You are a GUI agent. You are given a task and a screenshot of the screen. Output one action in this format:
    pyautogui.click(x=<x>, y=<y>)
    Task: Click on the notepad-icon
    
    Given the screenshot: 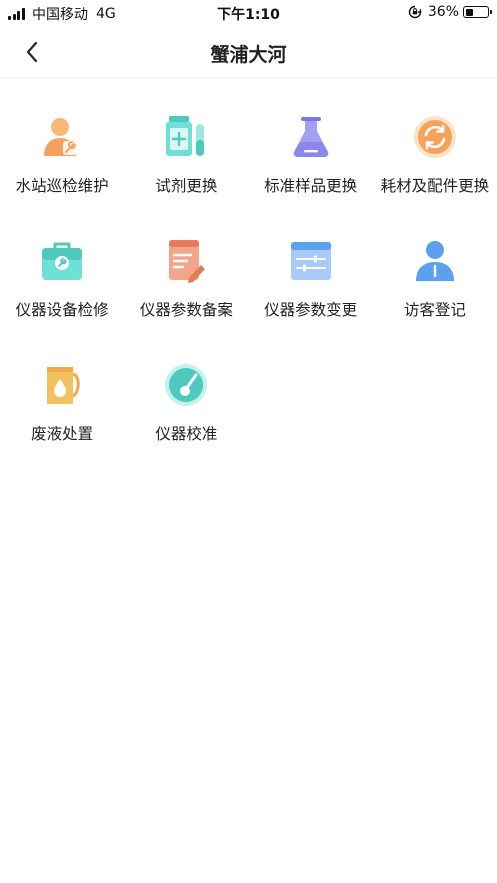 What is the action you would take?
    pyautogui.click(x=187, y=261)
    